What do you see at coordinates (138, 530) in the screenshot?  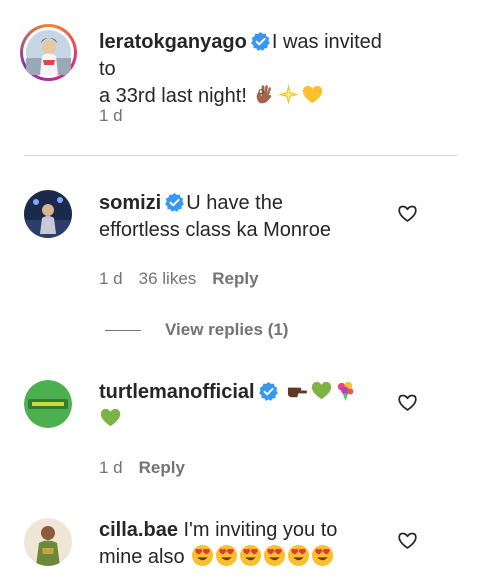 I see `username: cilla.bae` at bounding box center [138, 530].